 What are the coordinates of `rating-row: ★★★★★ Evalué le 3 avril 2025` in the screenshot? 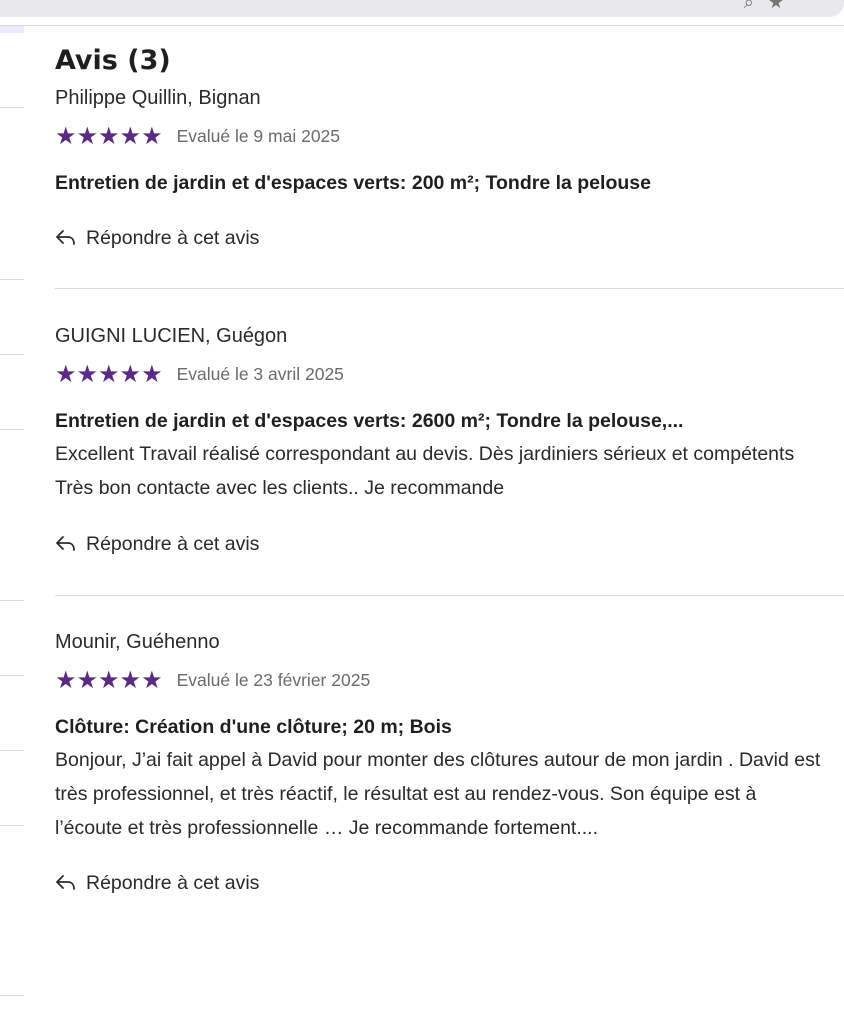 It's located at (449, 374).